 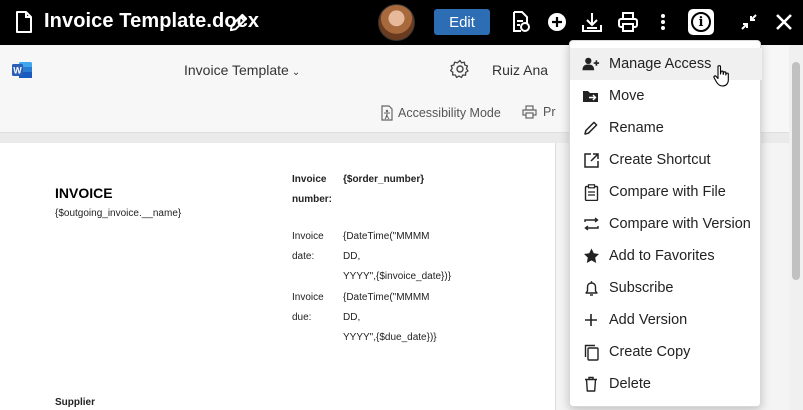 I want to click on menu-item-delete: Delete, so click(x=666, y=384).